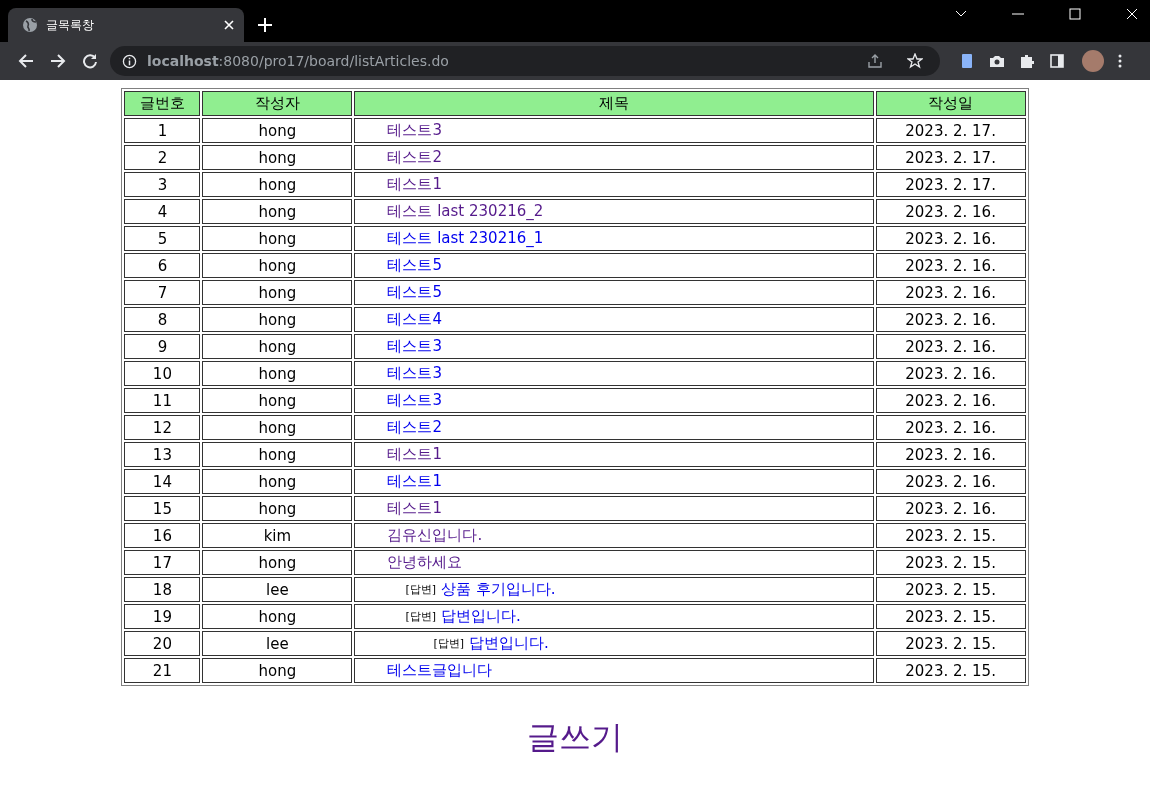 The height and width of the screenshot is (810, 1150). I want to click on star-icon, so click(915, 61).